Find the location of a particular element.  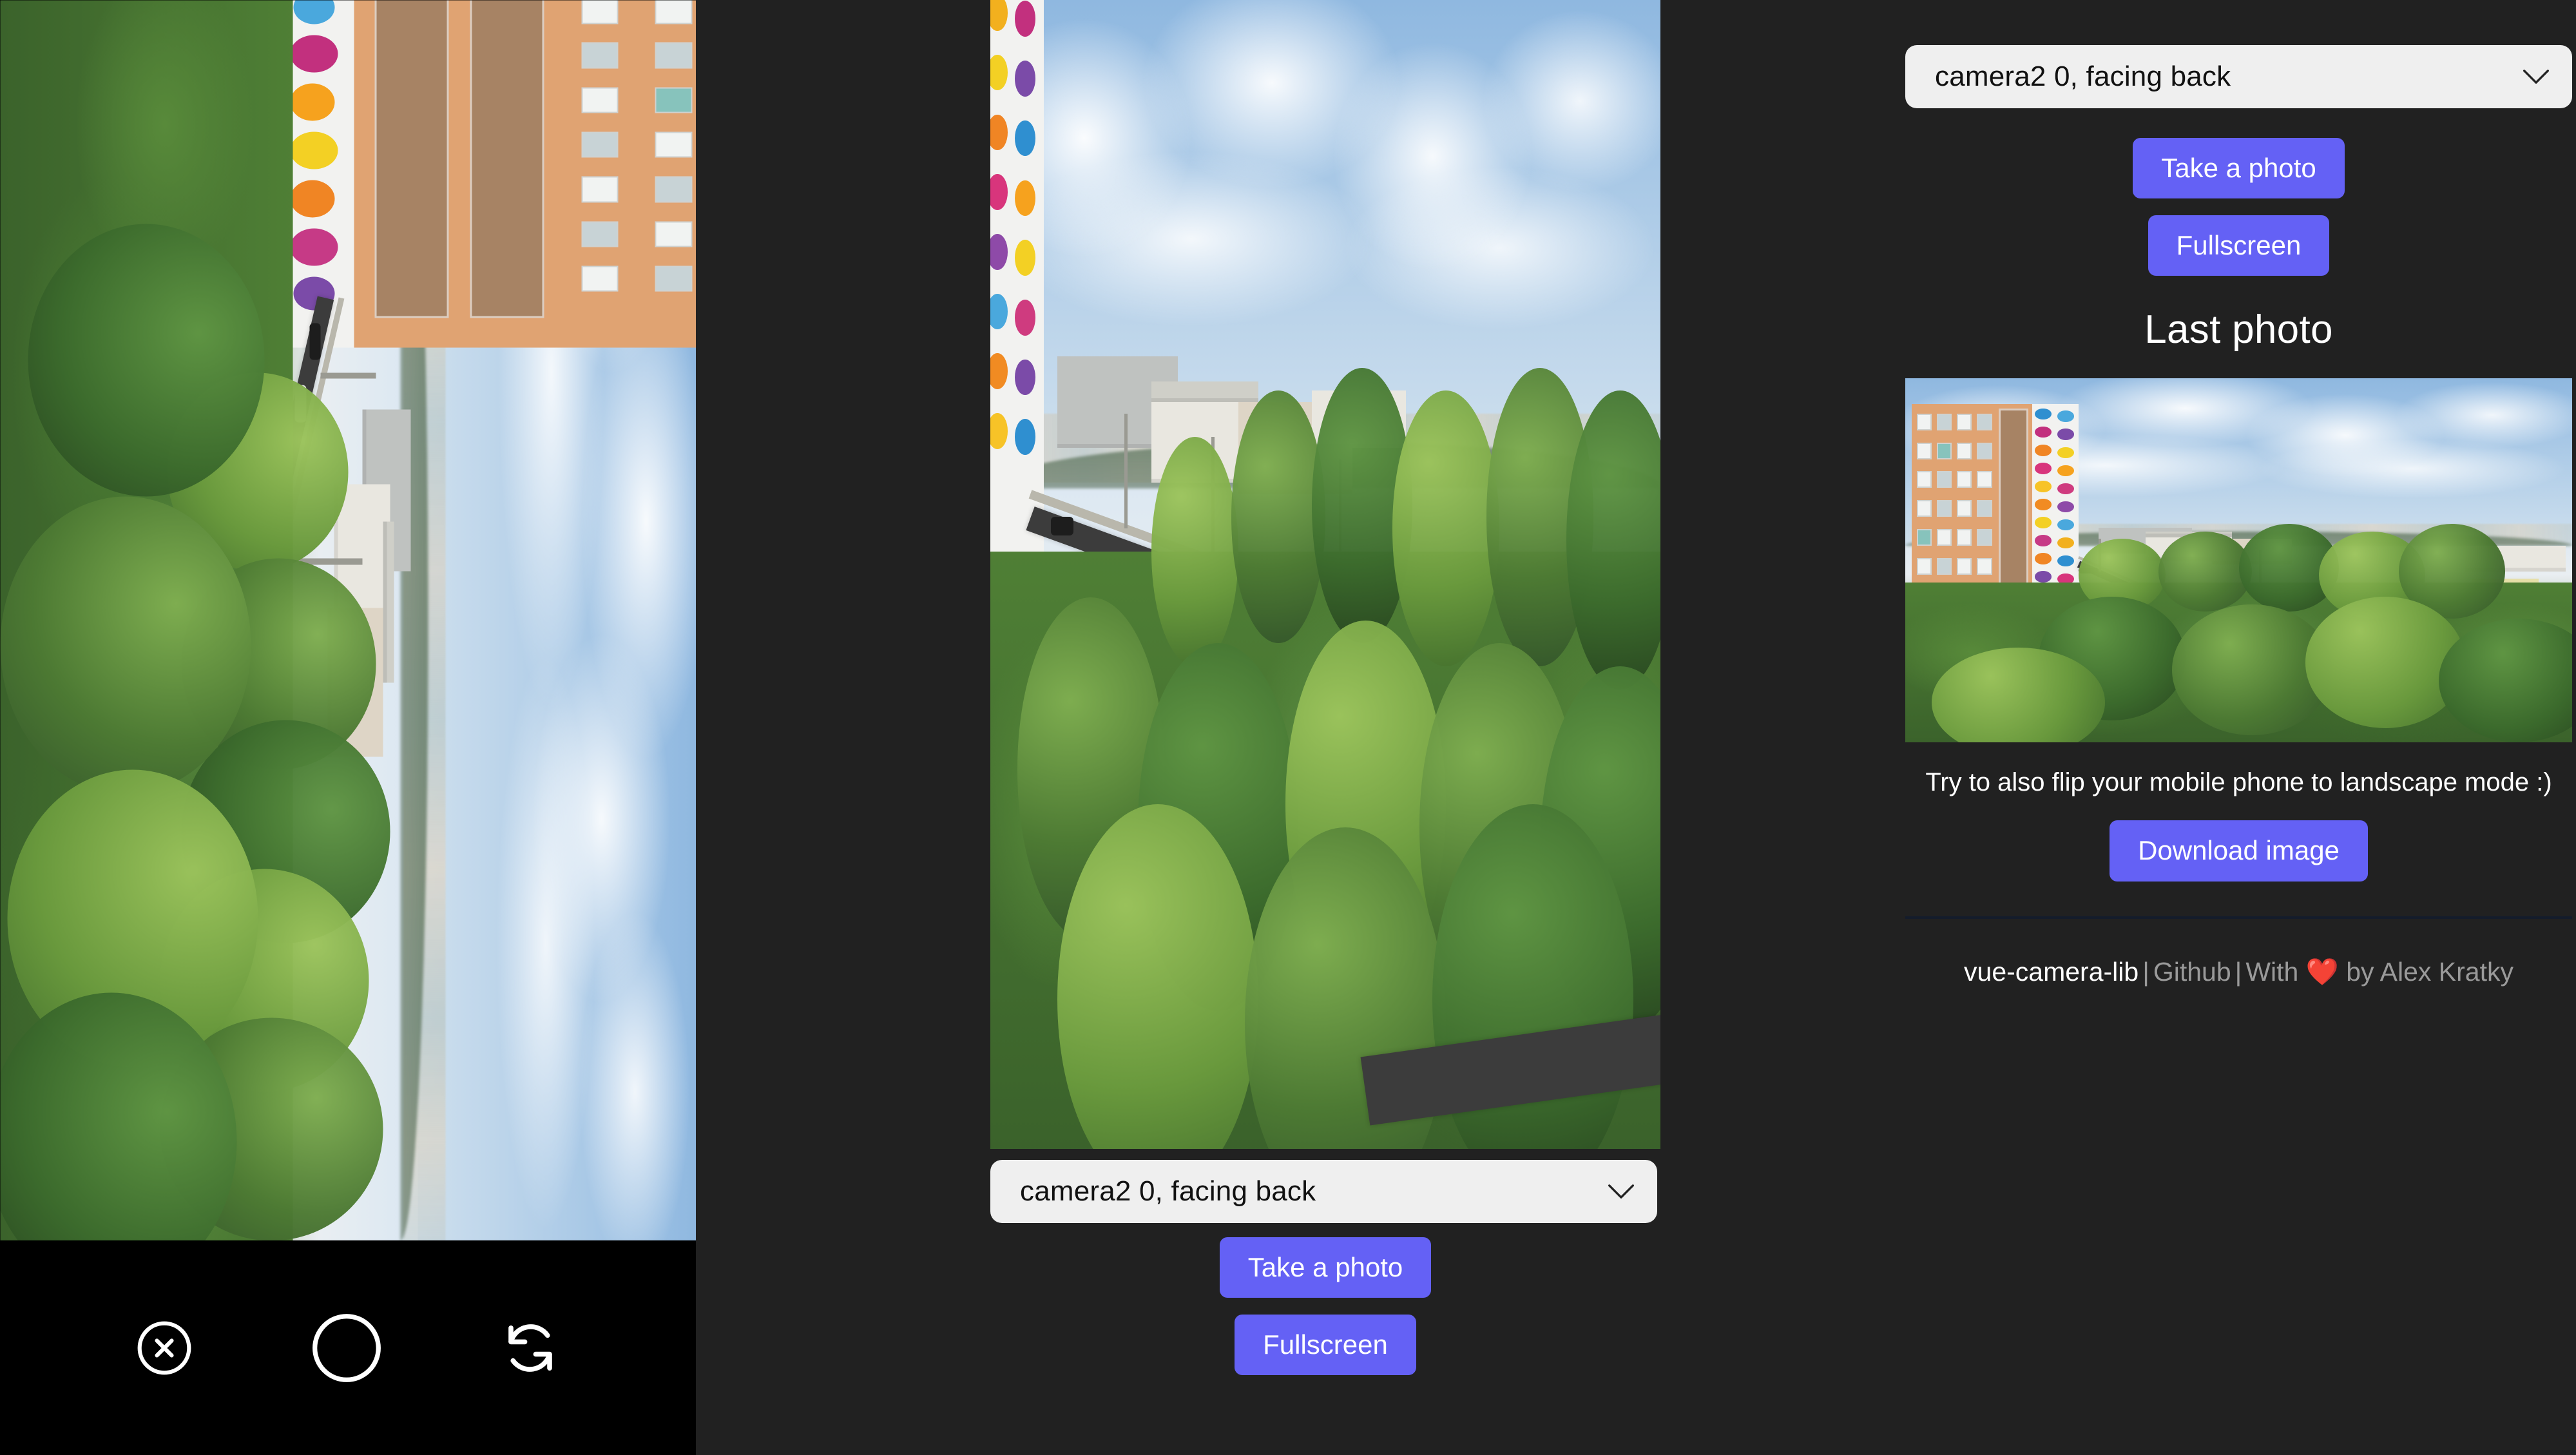

shutter-button is located at coordinates (346, 1348).